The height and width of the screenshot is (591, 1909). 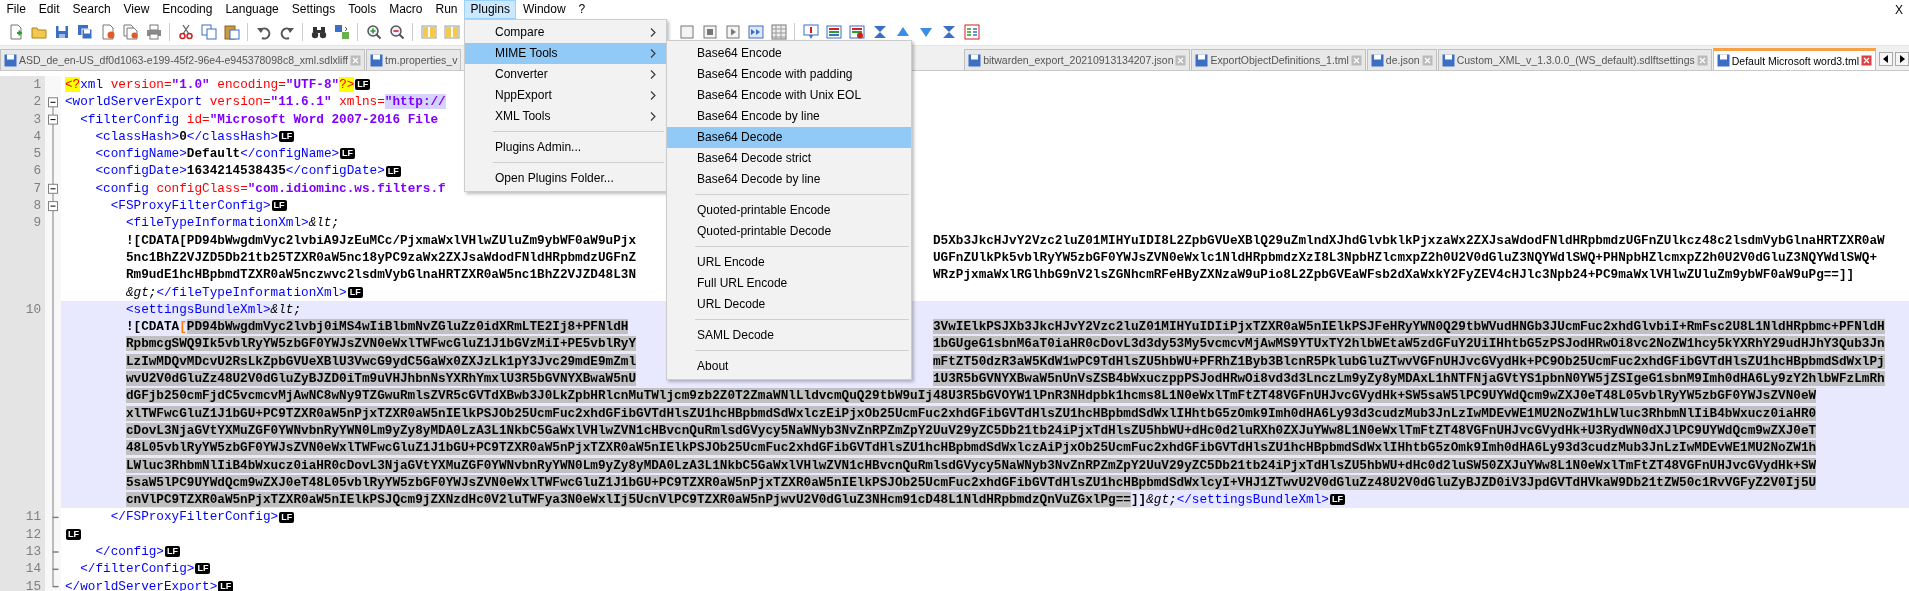 I want to click on menu-item: MIME Tools, so click(x=566, y=53).